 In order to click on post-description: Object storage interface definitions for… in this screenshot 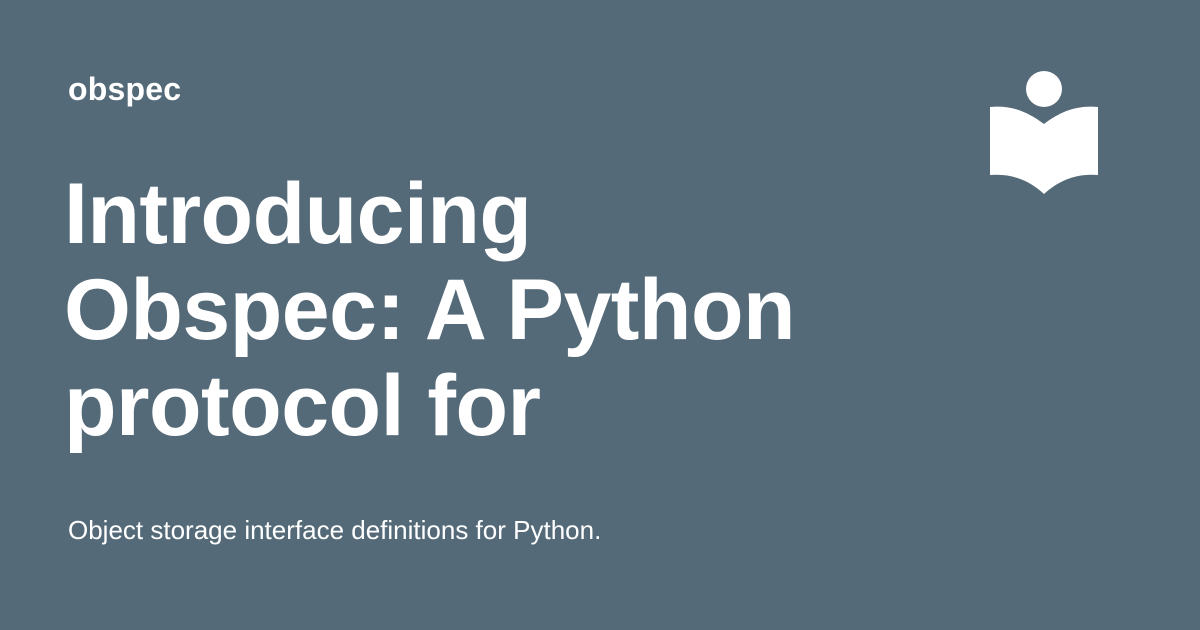, I will do `click(335, 530)`.